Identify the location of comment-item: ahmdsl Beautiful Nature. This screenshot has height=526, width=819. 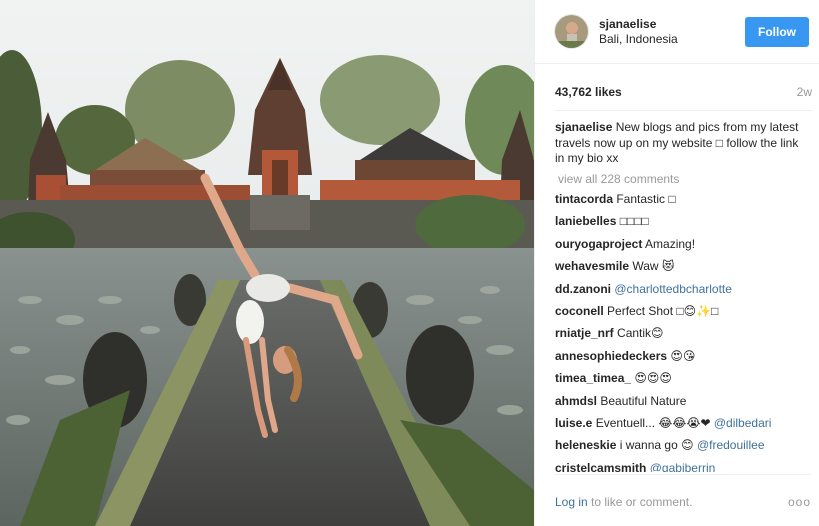
(683, 405).